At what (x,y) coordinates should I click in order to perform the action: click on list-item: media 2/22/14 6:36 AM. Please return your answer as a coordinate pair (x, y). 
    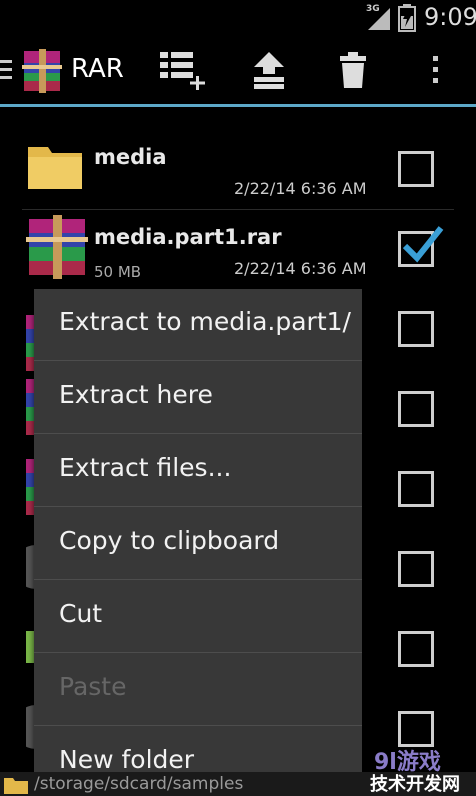
    Looking at the image, I should click on (238, 158).